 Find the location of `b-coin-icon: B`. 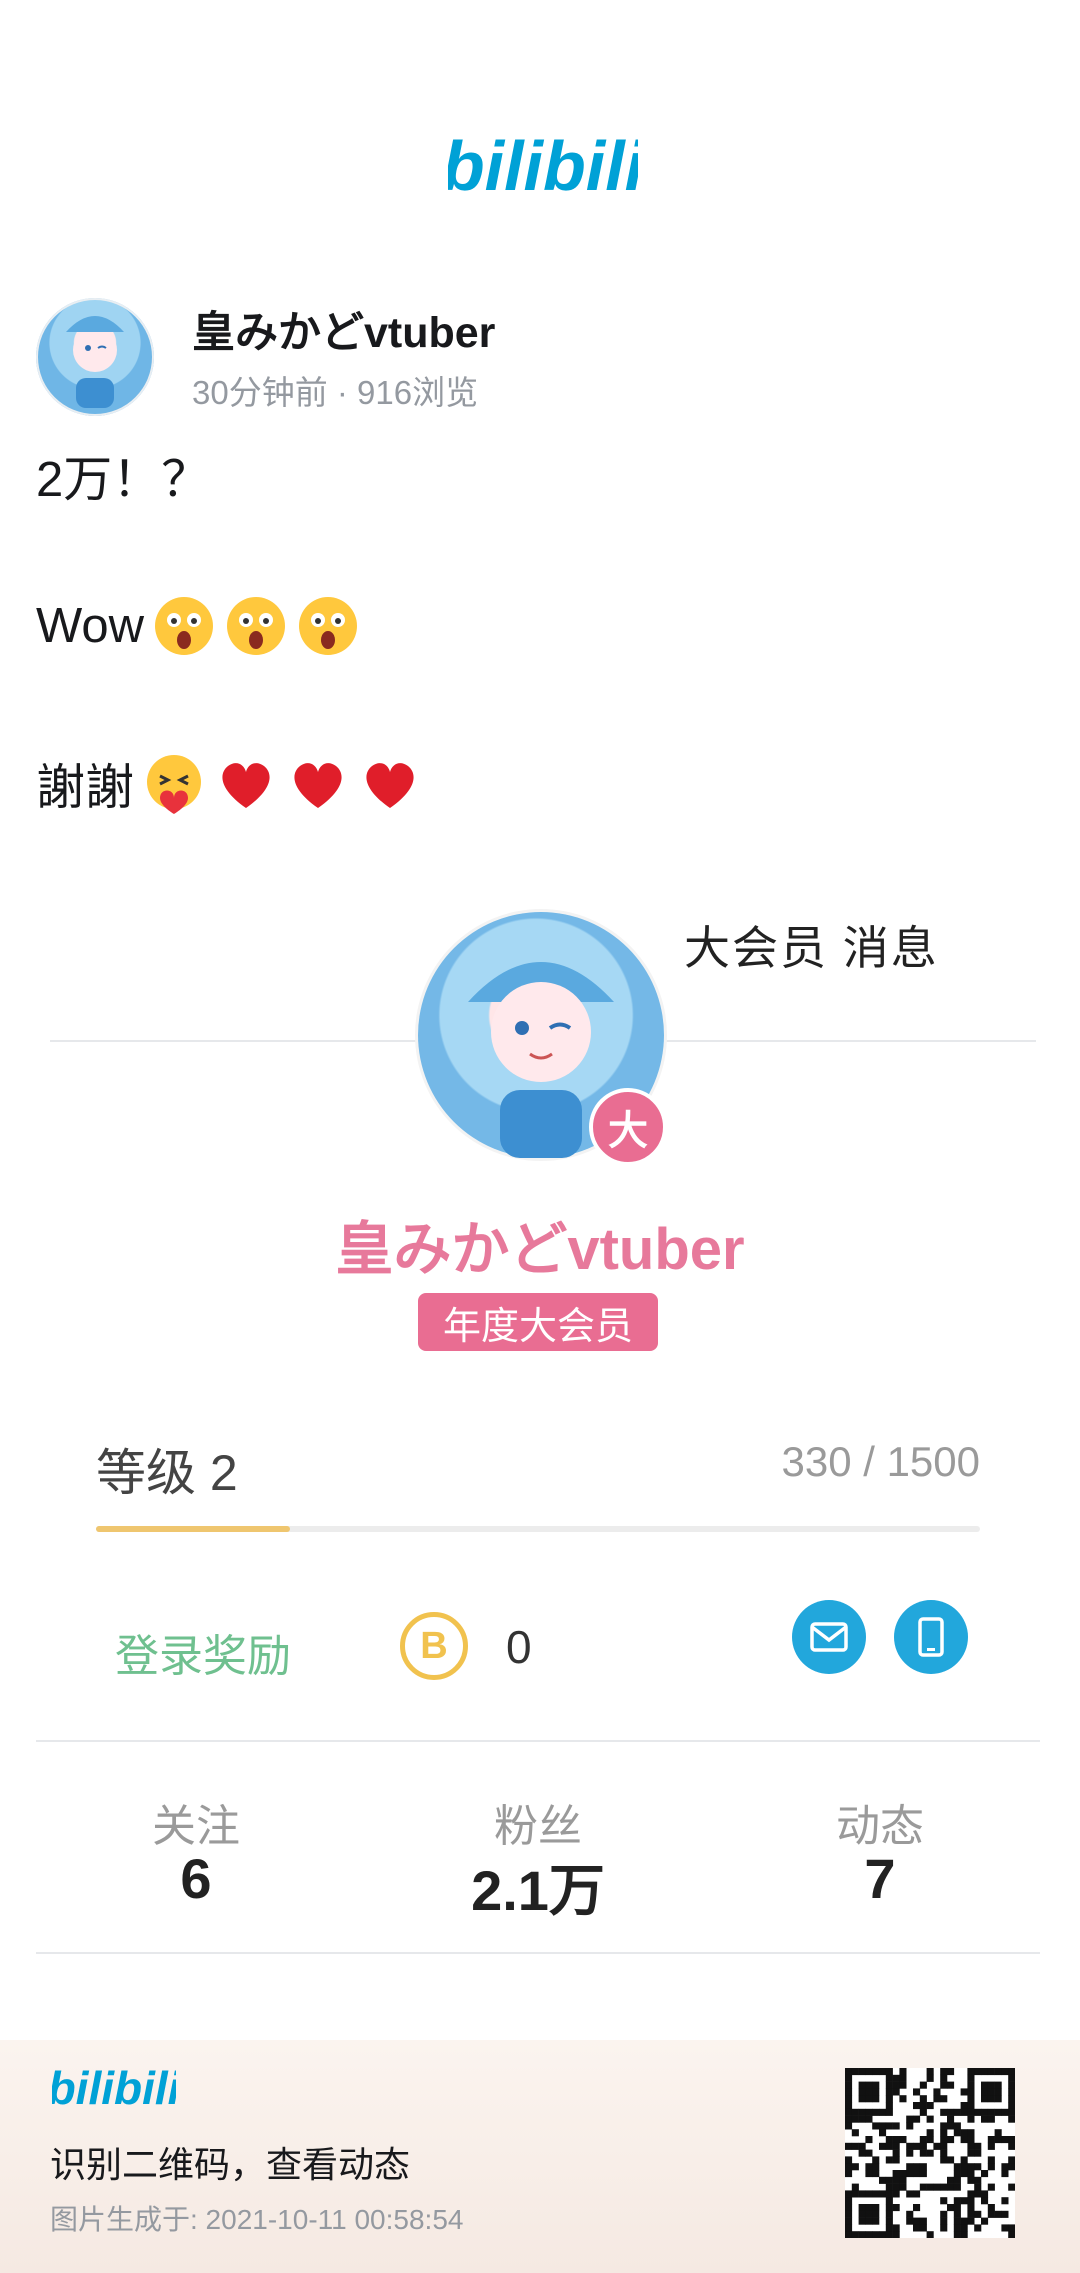

b-coin-icon: B is located at coordinates (434, 1646).